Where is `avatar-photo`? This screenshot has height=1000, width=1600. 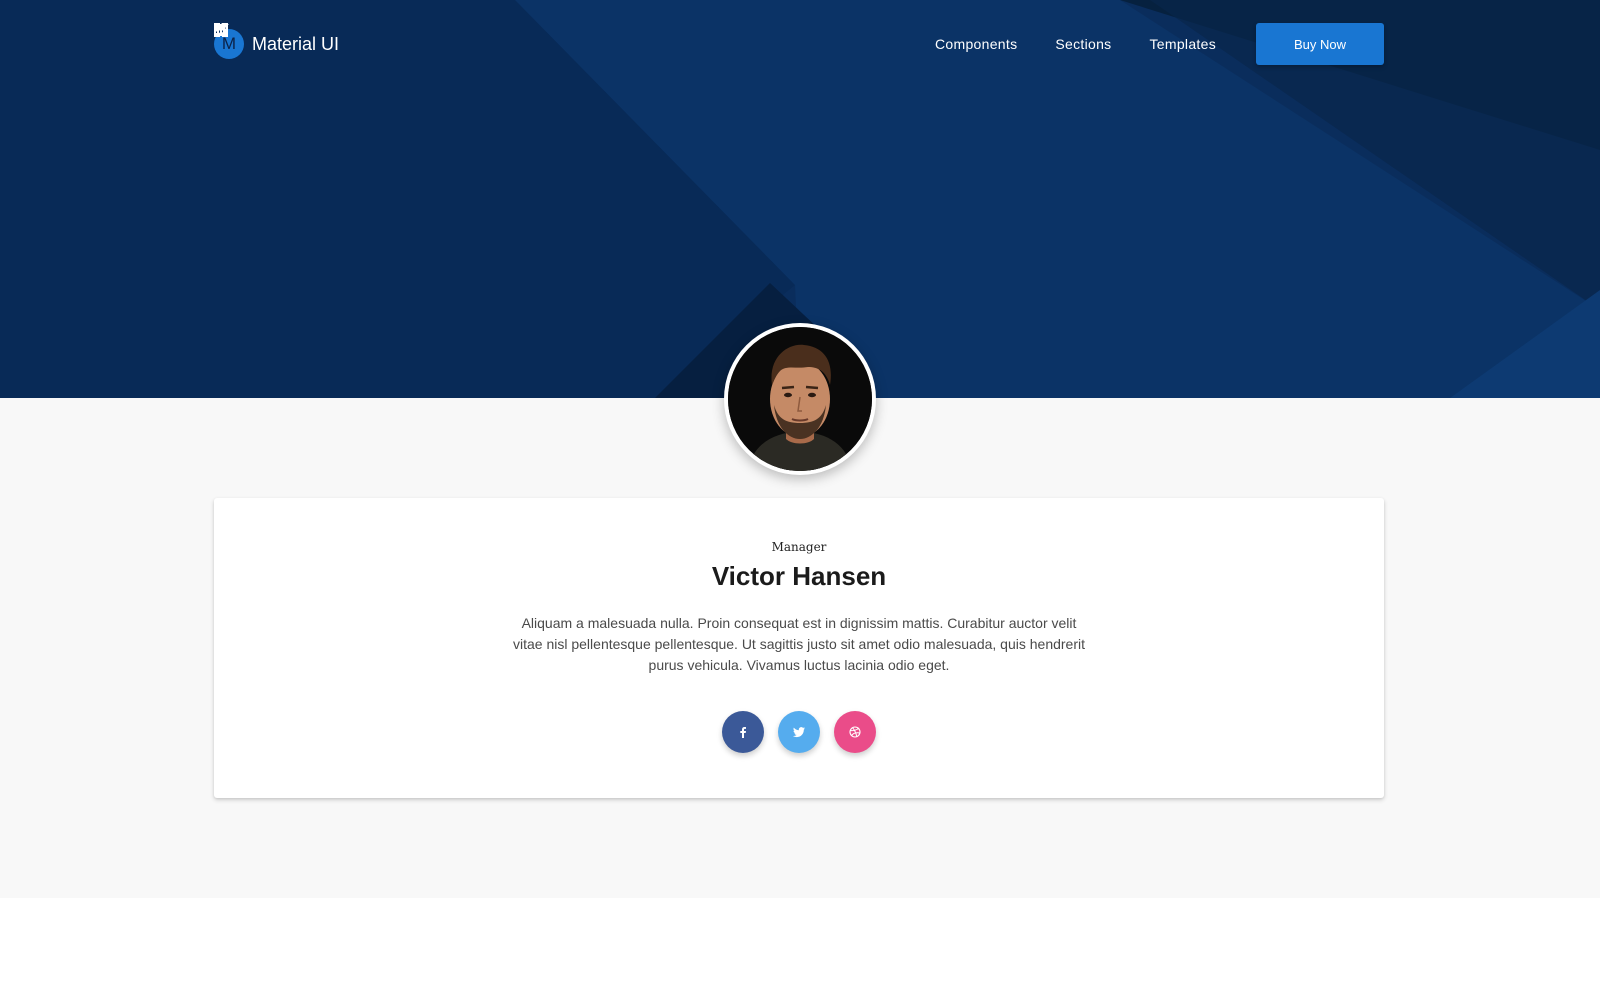 avatar-photo is located at coordinates (800, 399).